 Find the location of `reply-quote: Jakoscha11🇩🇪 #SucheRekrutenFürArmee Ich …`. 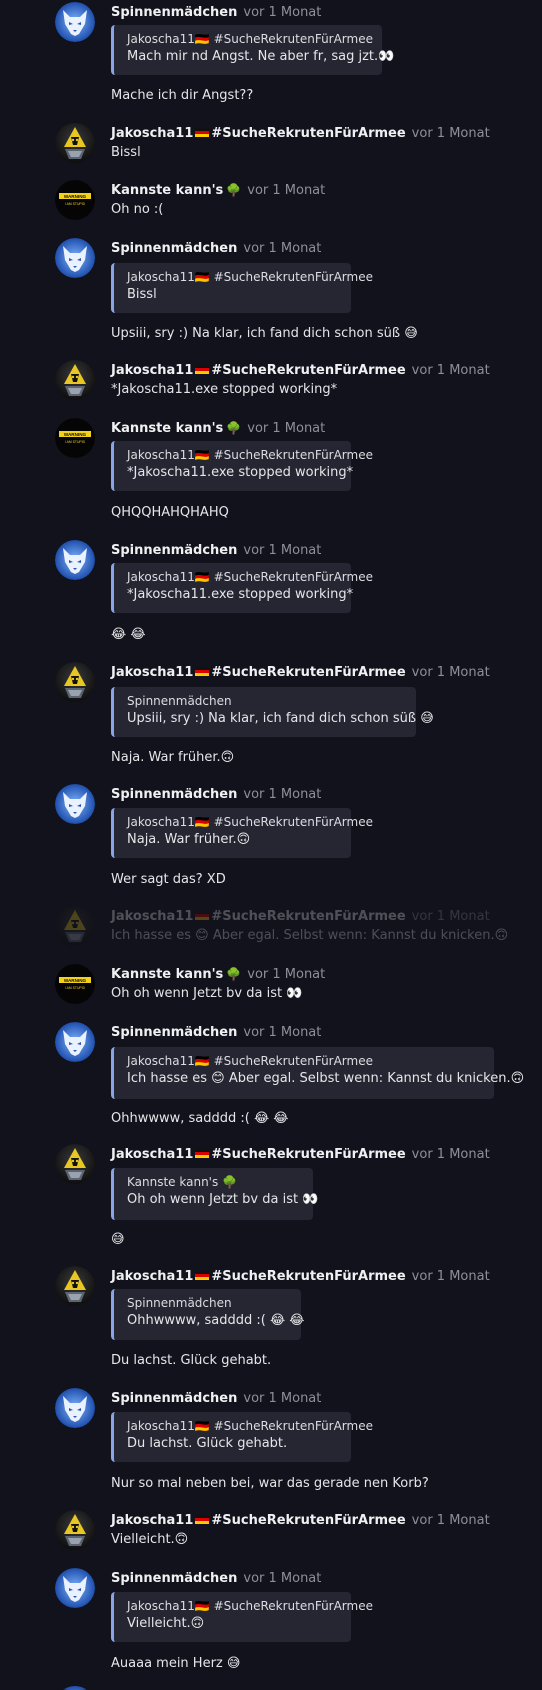

reply-quote: Jakoscha11🇩🇪 #SucheRekrutenFürArmee Ich … is located at coordinates (318, 1073).